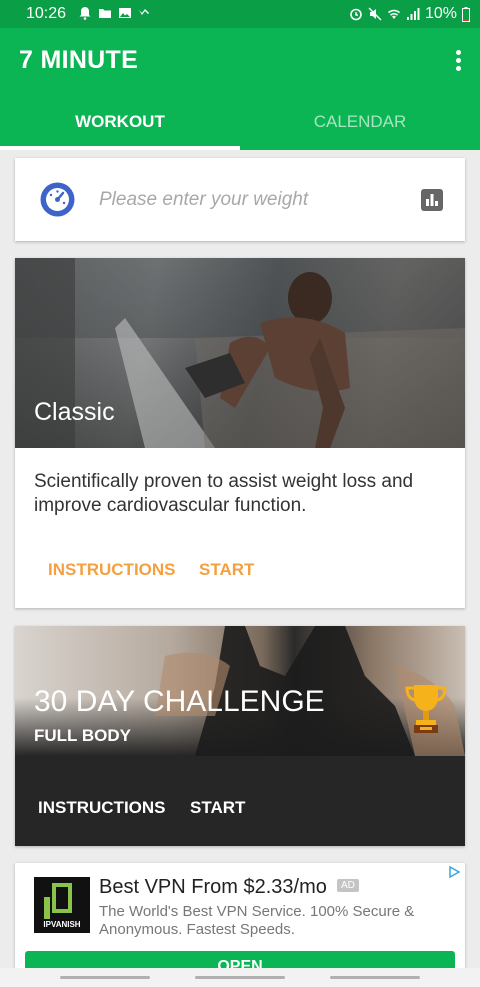 This screenshot has height=987, width=480. I want to click on app-title: 7 MINUTE, so click(79, 60).